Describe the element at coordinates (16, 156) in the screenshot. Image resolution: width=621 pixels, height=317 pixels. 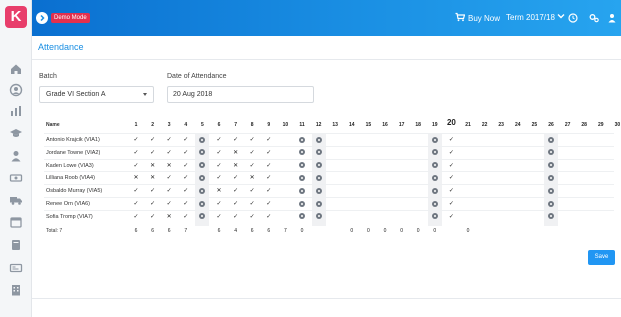
I see `user-icon` at that location.